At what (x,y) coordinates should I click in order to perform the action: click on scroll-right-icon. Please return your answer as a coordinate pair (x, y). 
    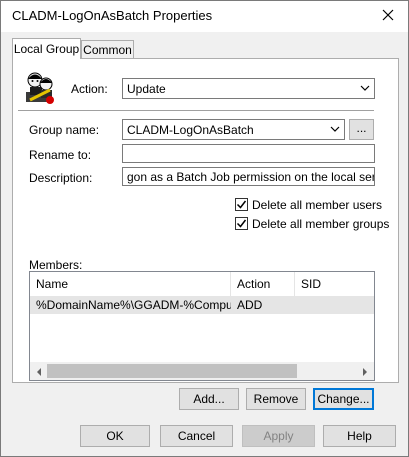
    Looking at the image, I should click on (365, 373).